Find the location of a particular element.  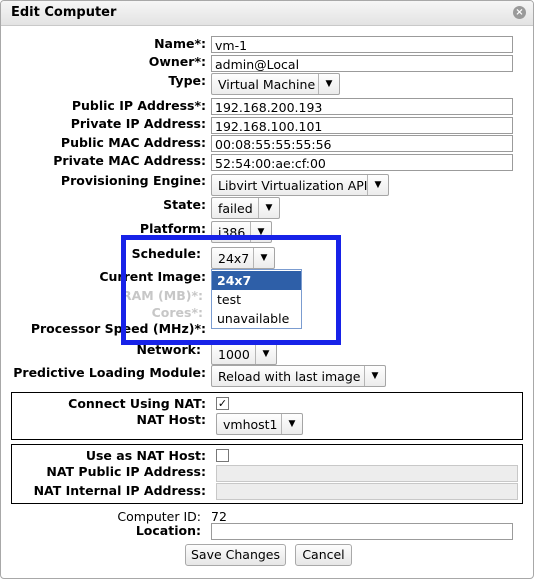

owner-input: admin@Local is located at coordinates (362, 63).